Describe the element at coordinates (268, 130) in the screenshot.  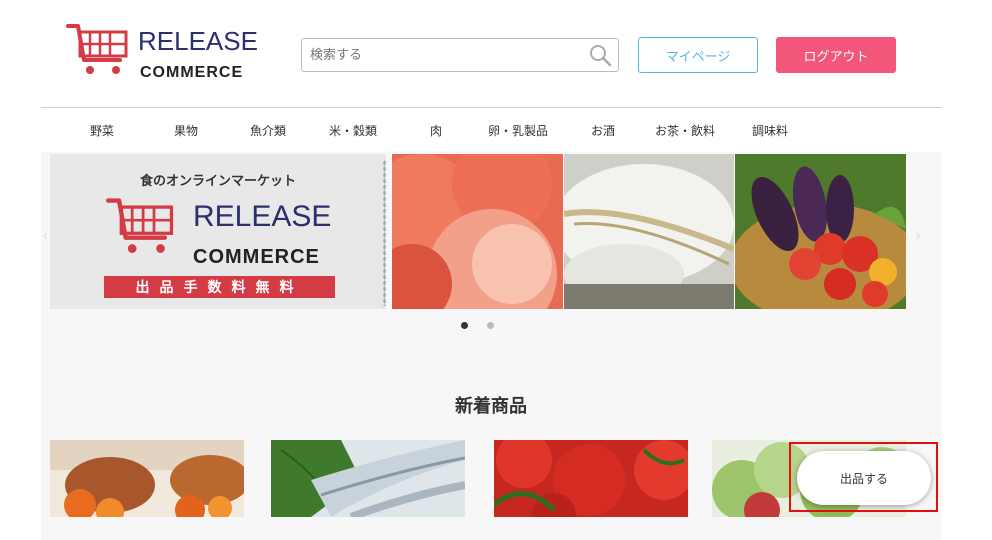
I see `nav-item-seafood: 魚介類` at that location.